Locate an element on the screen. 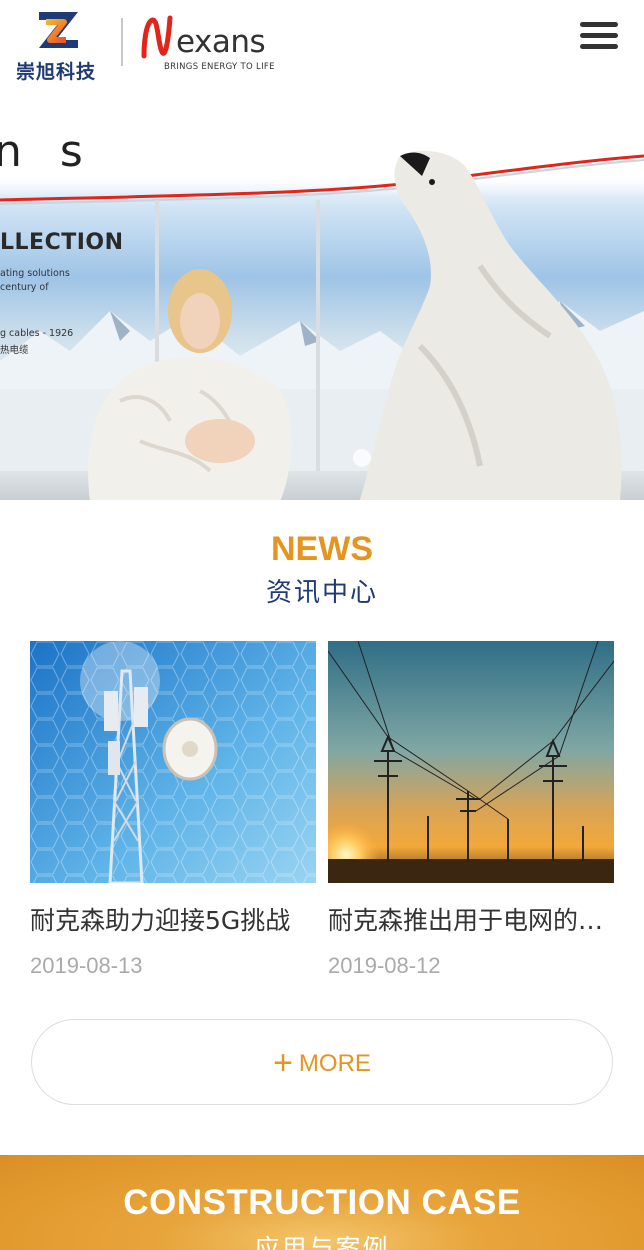  news-thumbnail-power-lines is located at coordinates (471, 762).